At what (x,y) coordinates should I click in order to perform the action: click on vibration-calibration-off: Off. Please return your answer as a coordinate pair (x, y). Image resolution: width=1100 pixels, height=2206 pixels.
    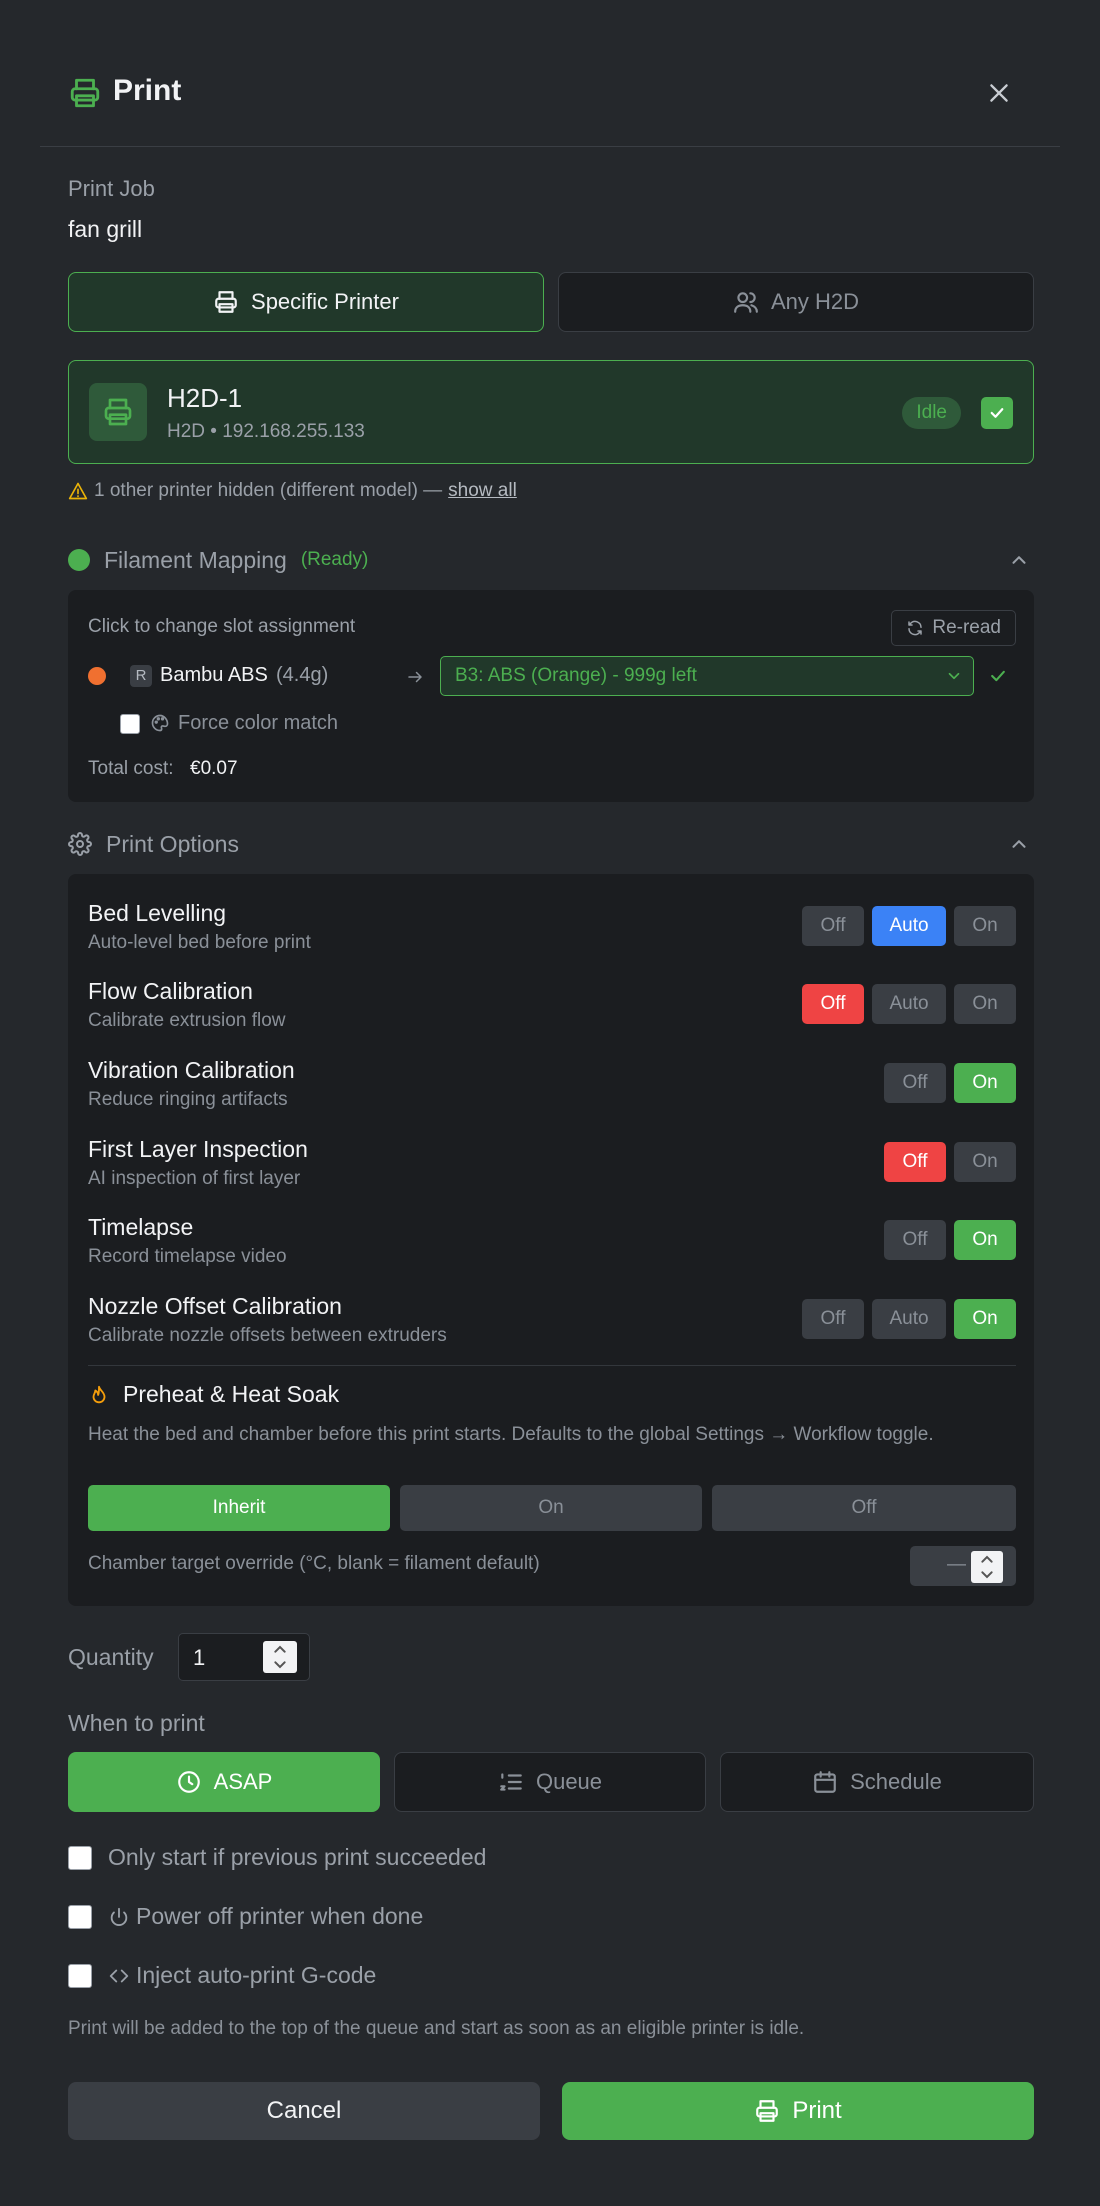
    Looking at the image, I should click on (915, 1083).